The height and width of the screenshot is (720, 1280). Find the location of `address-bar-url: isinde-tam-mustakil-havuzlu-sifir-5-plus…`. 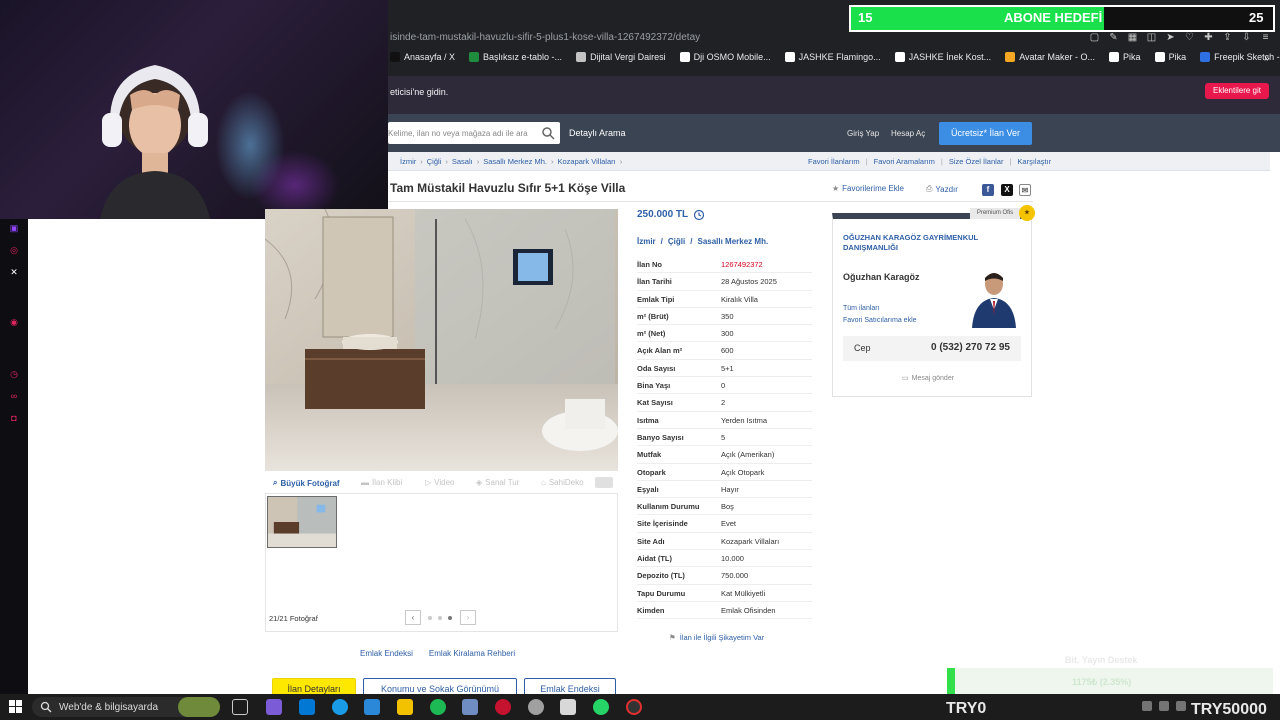

address-bar-url: isinde-tam-mustakil-havuzlu-sifir-5-plus… is located at coordinates (545, 37).